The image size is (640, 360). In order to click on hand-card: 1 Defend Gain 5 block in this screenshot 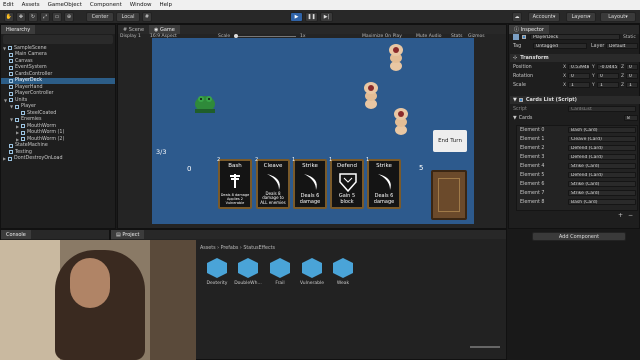, I will do `click(346, 183)`.